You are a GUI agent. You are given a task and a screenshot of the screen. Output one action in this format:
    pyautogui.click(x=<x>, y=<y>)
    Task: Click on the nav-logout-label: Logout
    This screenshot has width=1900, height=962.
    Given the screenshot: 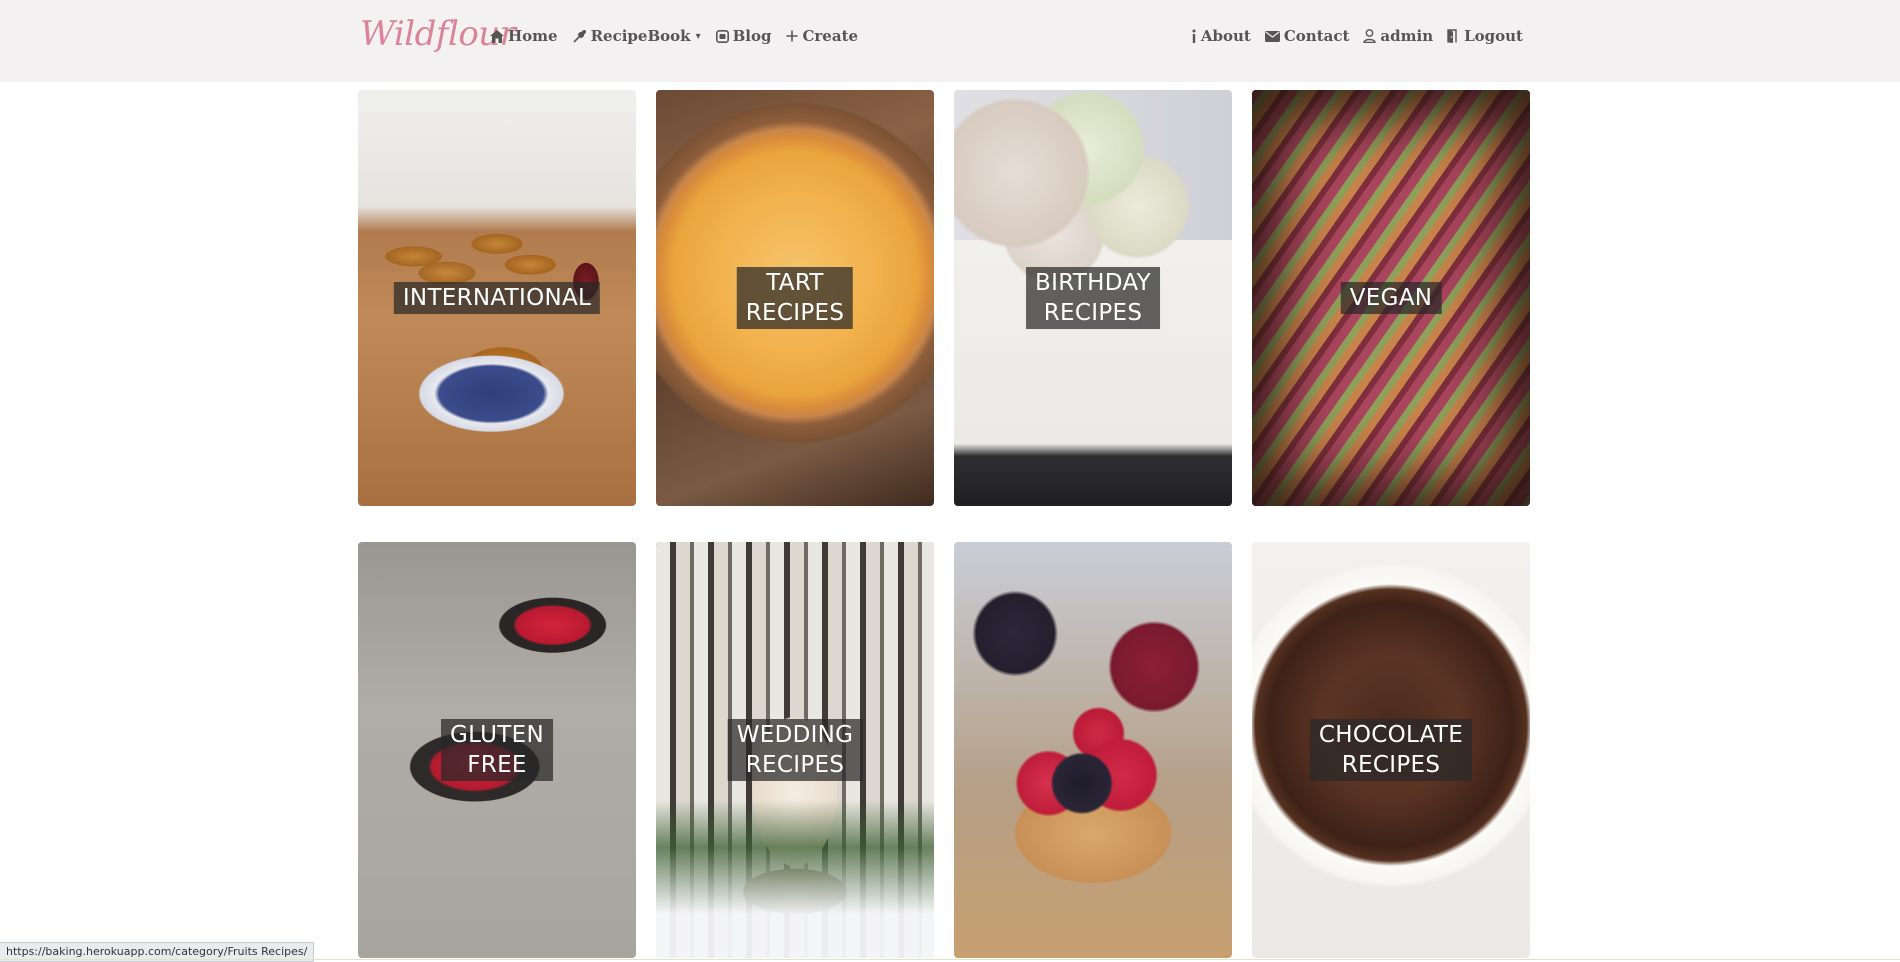 What is the action you would take?
    pyautogui.click(x=1493, y=36)
    